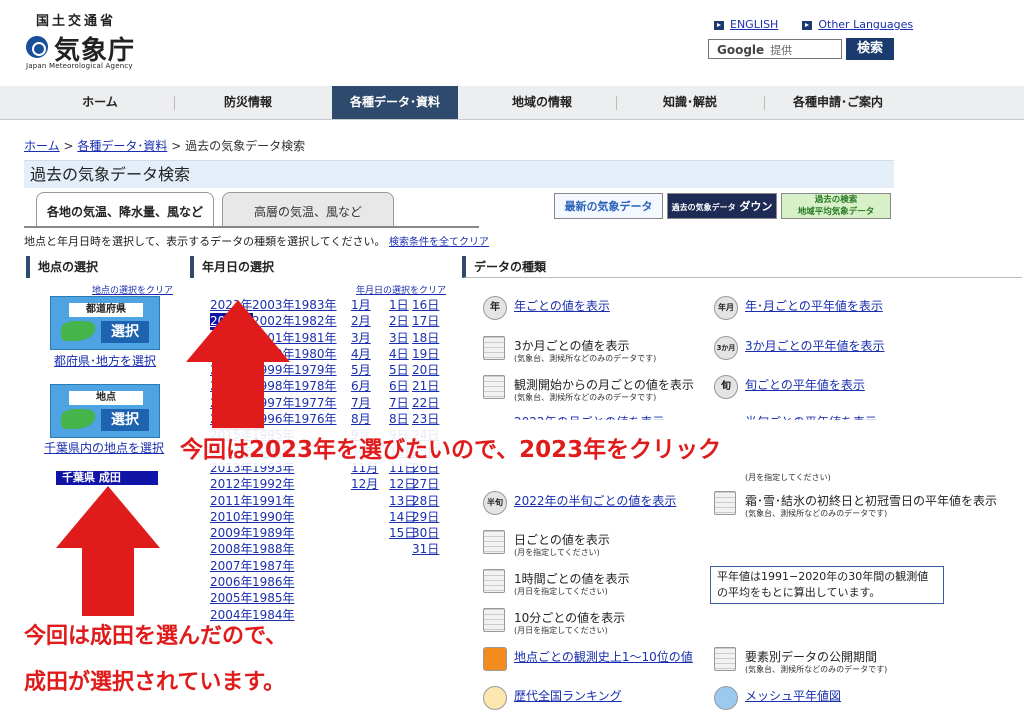 This screenshot has height=724, width=1024. I want to click on annotation-station-text-2: 成田が選択されています。, so click(155, 682).